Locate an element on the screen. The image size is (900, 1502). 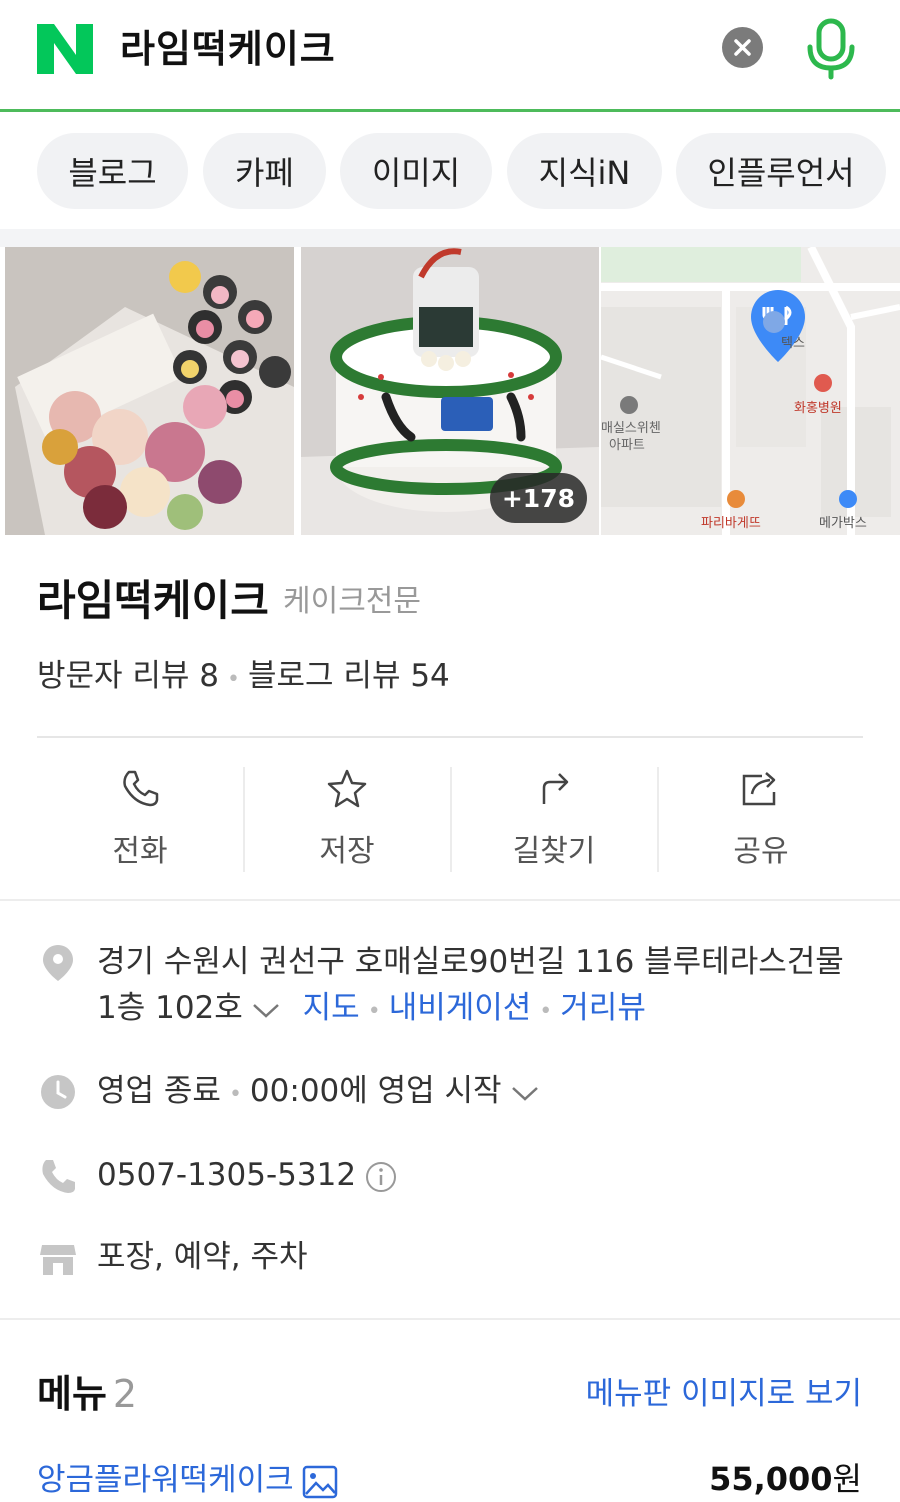
menu-count: 2 is located at coordinates (125, 1394).